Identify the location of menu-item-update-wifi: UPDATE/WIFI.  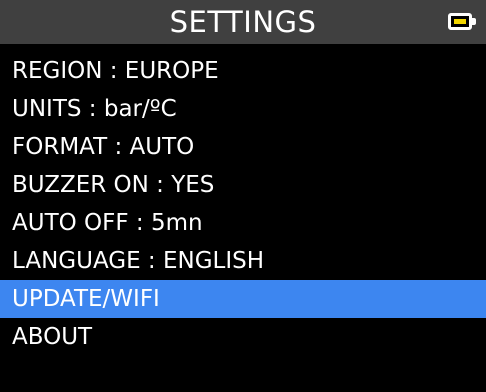
(243, 299).